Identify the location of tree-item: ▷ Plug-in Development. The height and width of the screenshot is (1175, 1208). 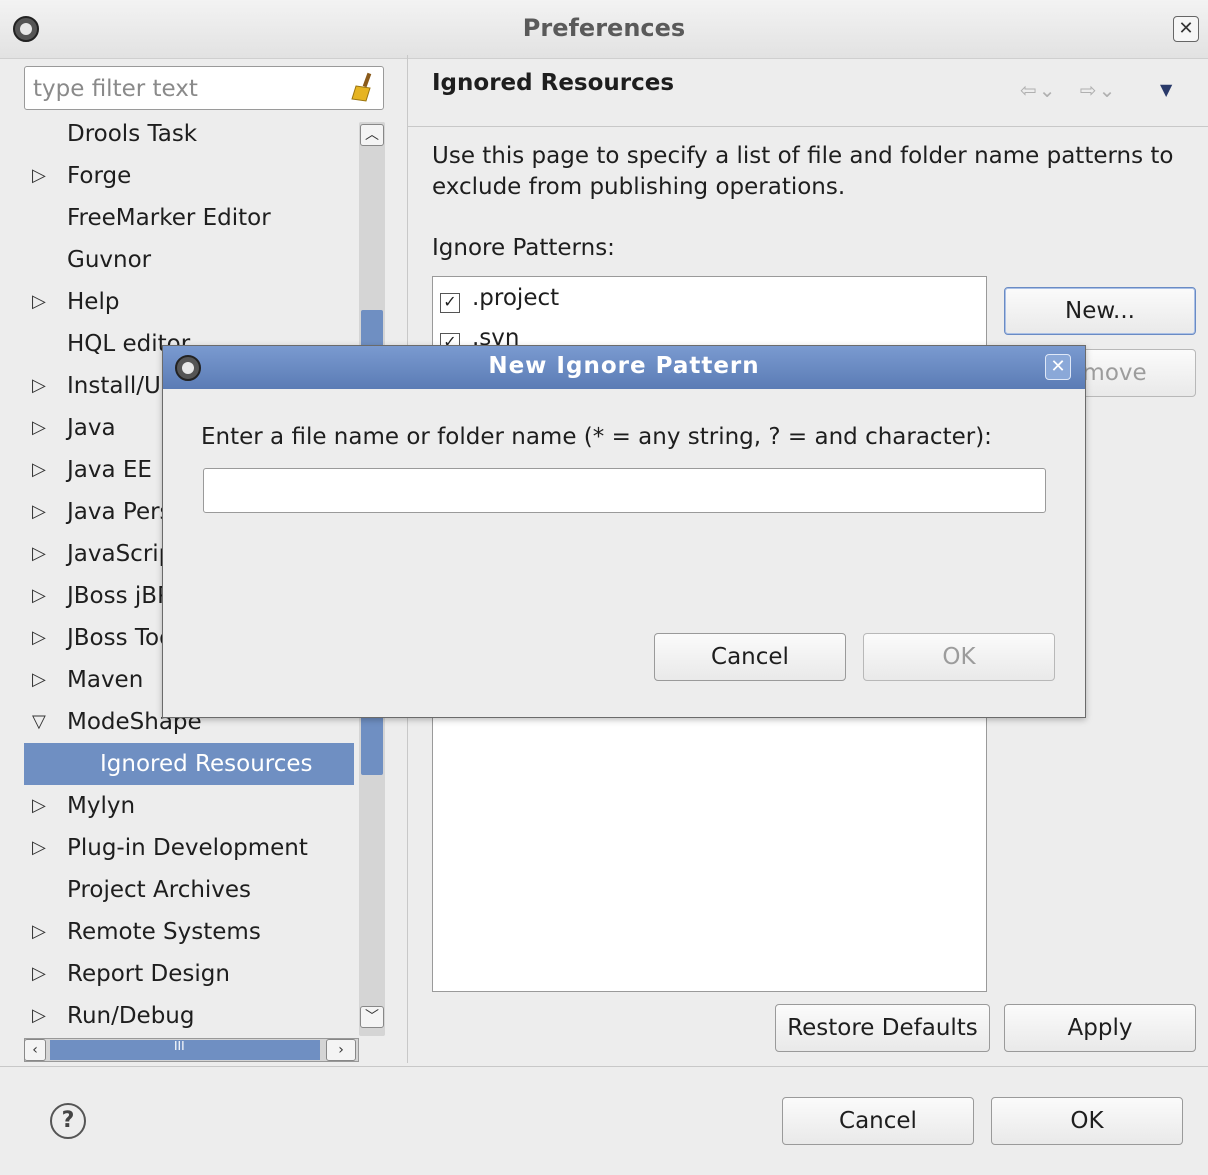
(189, 848).